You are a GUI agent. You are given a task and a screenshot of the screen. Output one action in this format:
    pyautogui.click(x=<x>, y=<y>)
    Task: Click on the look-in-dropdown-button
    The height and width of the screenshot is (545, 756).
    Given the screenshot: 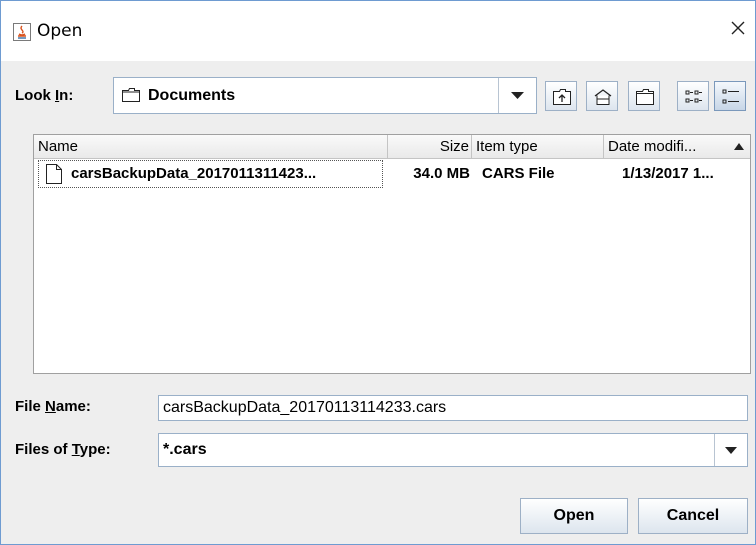 What is the action you would take?
    pyautogui.click(x=517, y=95)
    